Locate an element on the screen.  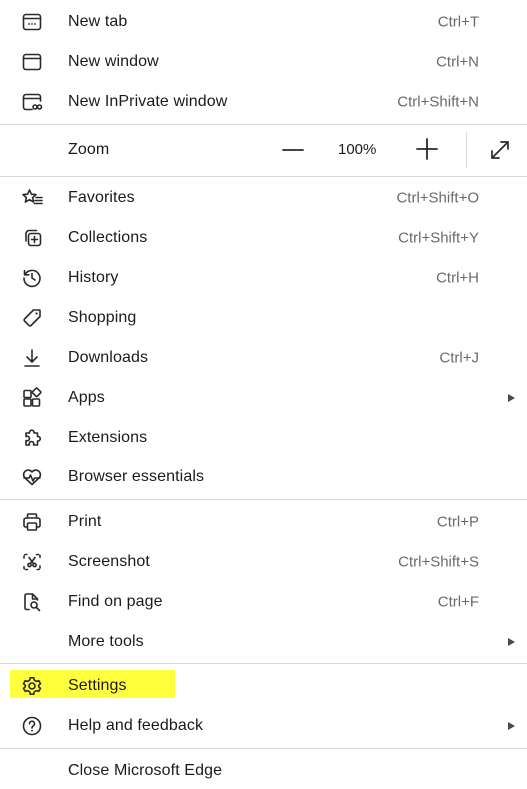
menu-item-extensions: Extensions is located at coordinates (263, 438).